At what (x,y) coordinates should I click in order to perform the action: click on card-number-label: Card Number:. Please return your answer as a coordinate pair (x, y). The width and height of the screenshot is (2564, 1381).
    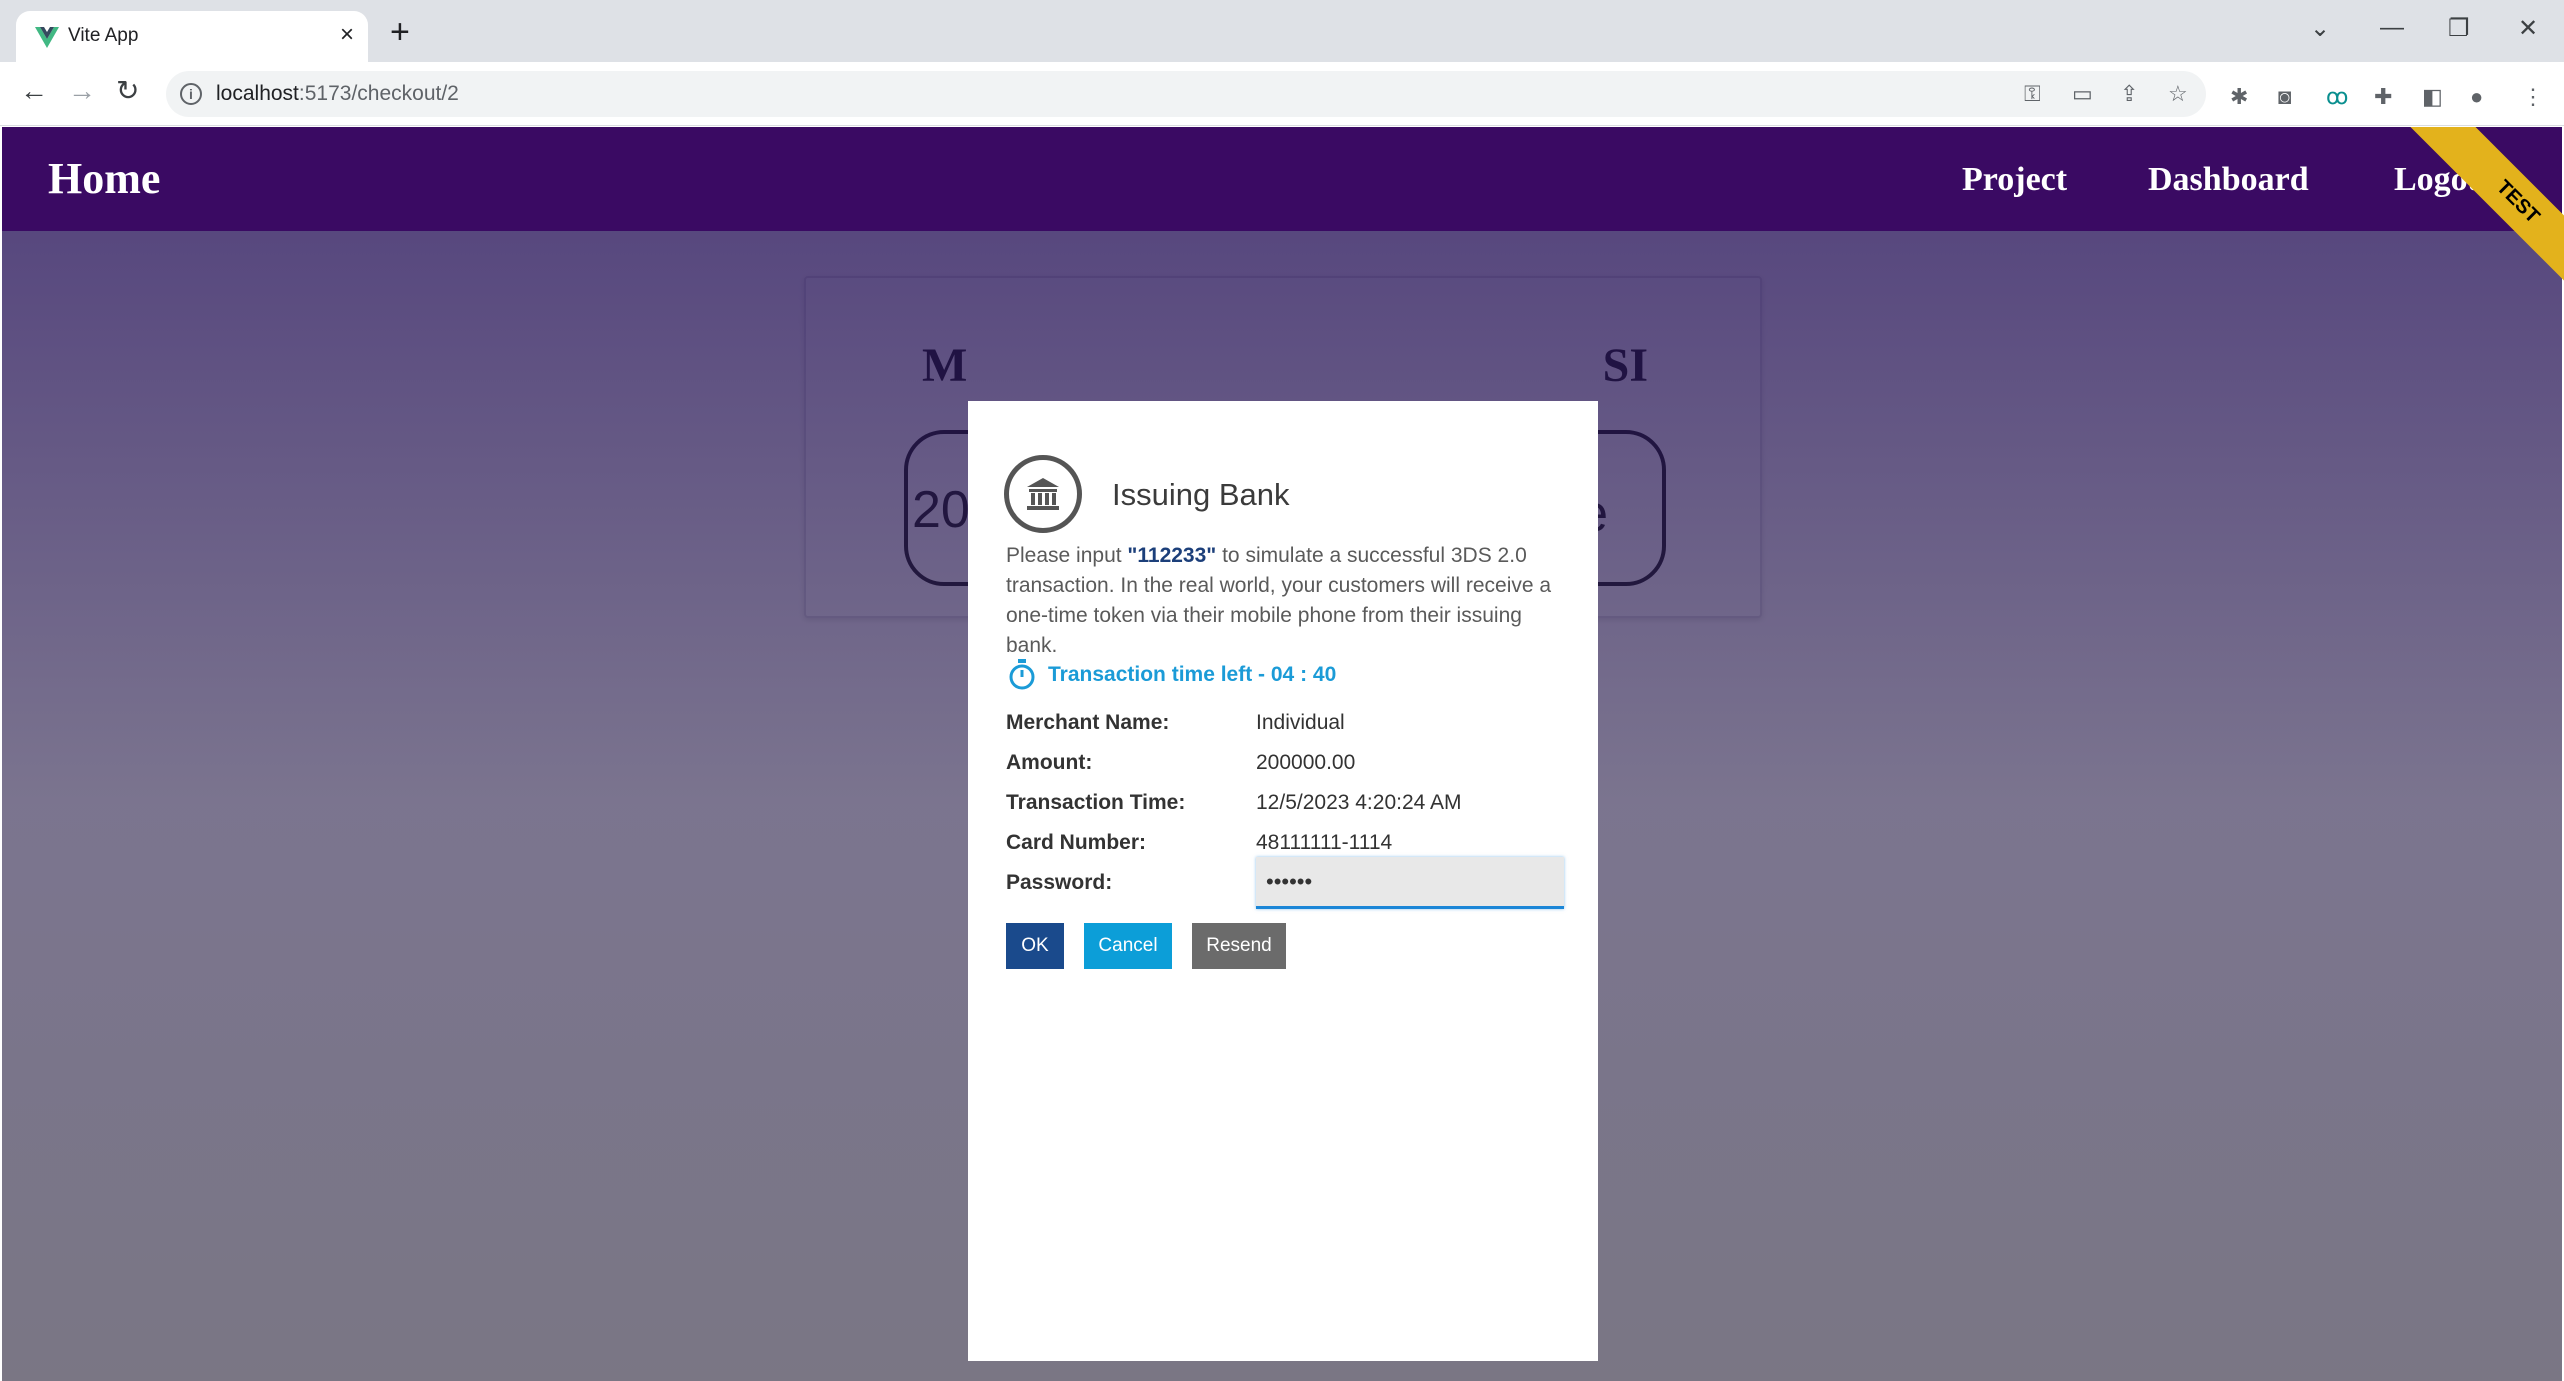
    Looking at the image, I should click on (1076, 842).